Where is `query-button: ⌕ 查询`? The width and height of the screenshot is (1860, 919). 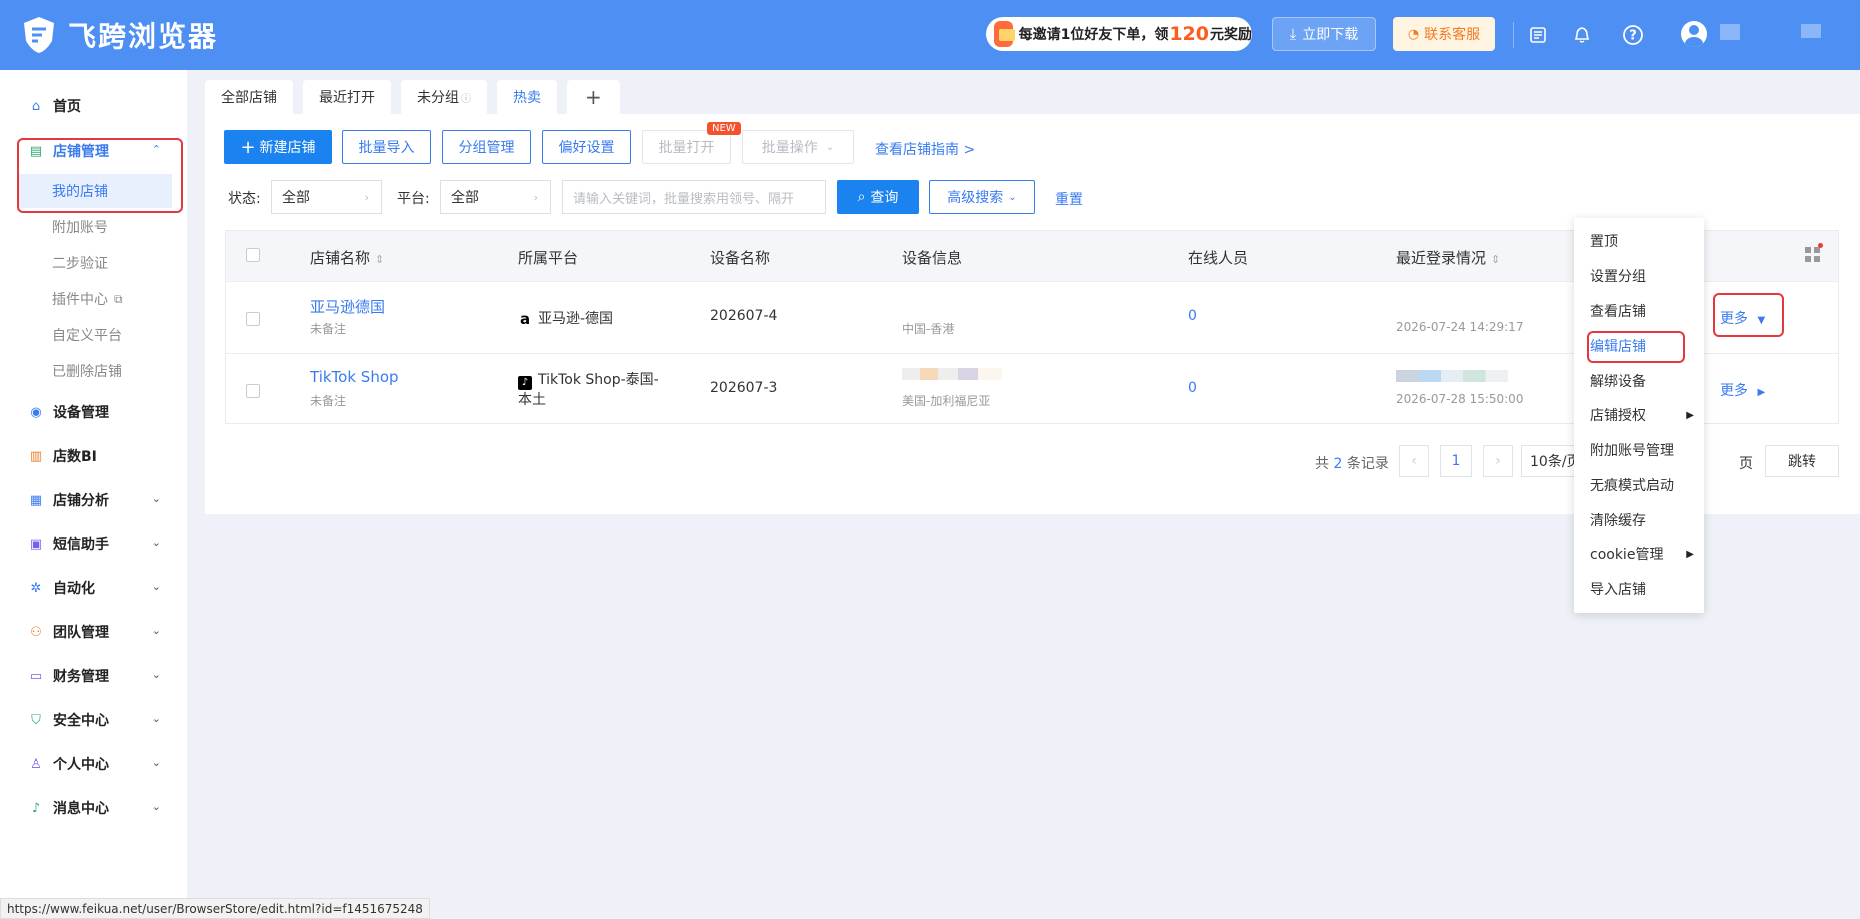
query-button: ⌕ 查询 is located at coordinates (878, 197).